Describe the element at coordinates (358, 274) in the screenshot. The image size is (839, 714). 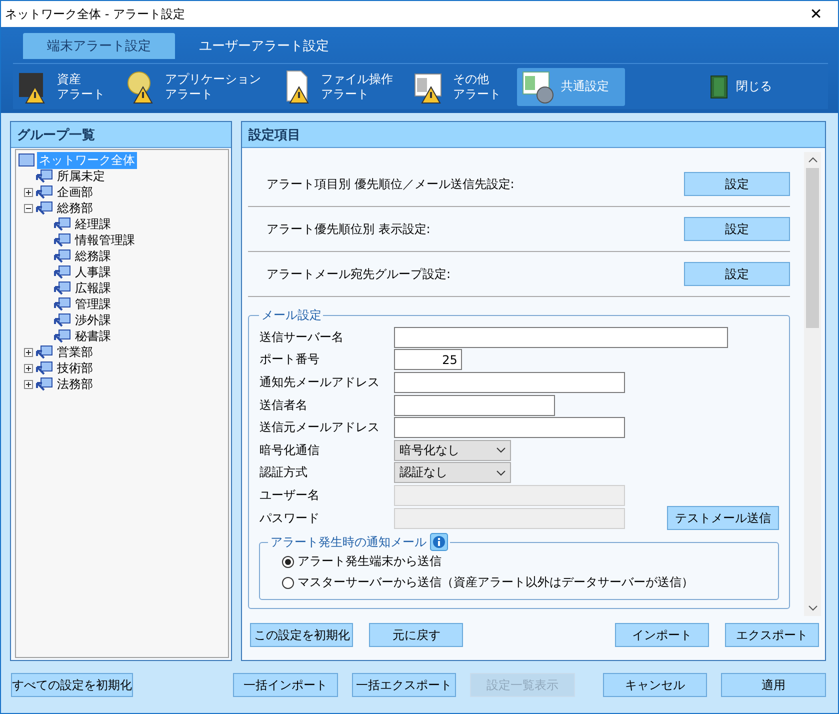
I see `setting-label: アラートメール宛先グループ設定:` at that location.